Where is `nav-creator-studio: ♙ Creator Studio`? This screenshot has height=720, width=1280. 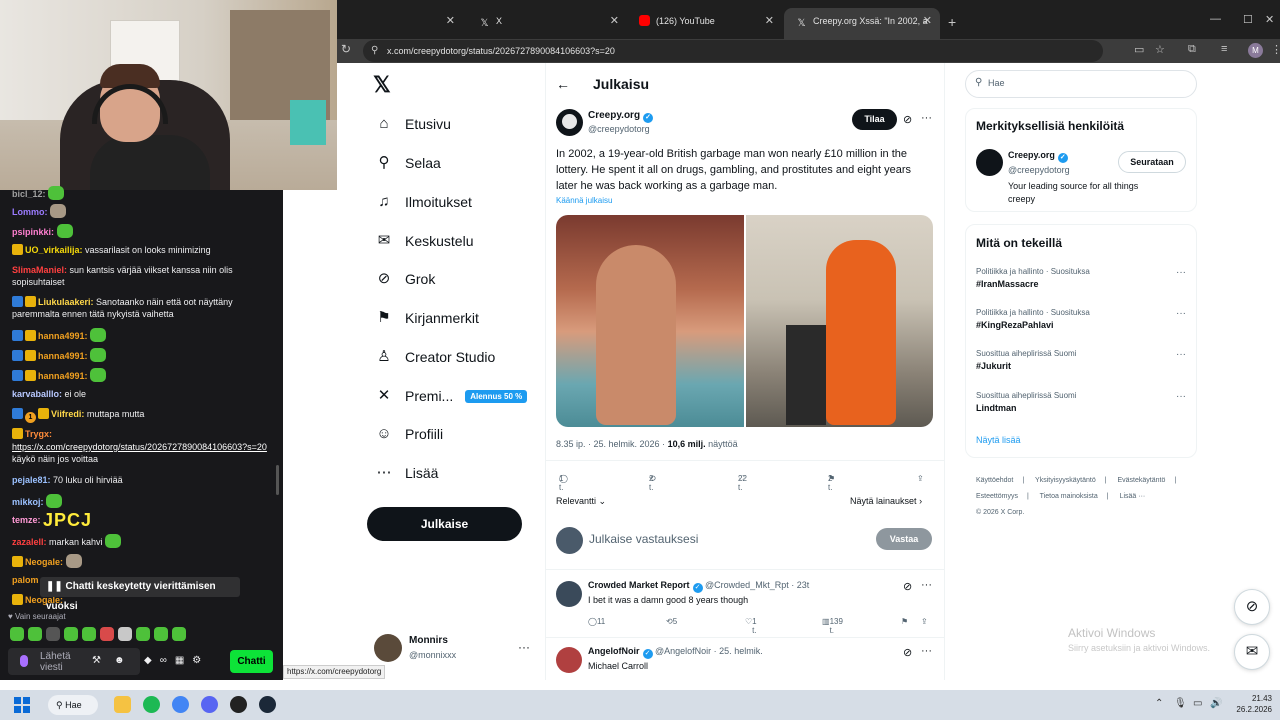 nav-creator-studio: ♙ Creator Studio is located at coordinates (435, 357).